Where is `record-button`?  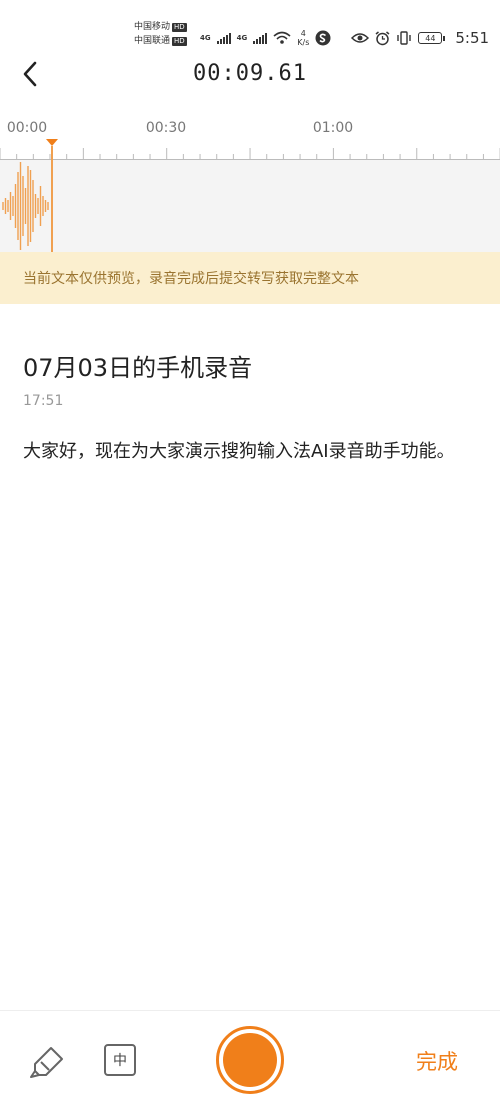 record-button is located at coordinates (250, 1060).